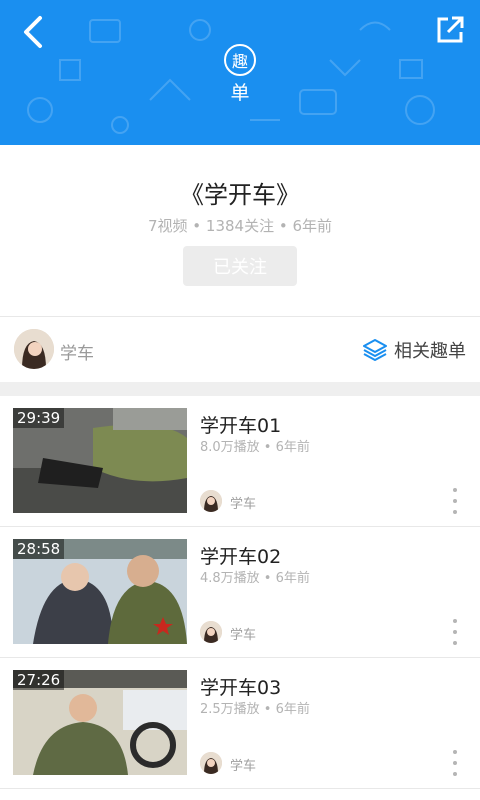  Describe the element at coordinates (240, 266) in the screenshot. I see `follow-button: 已关注` at that location.